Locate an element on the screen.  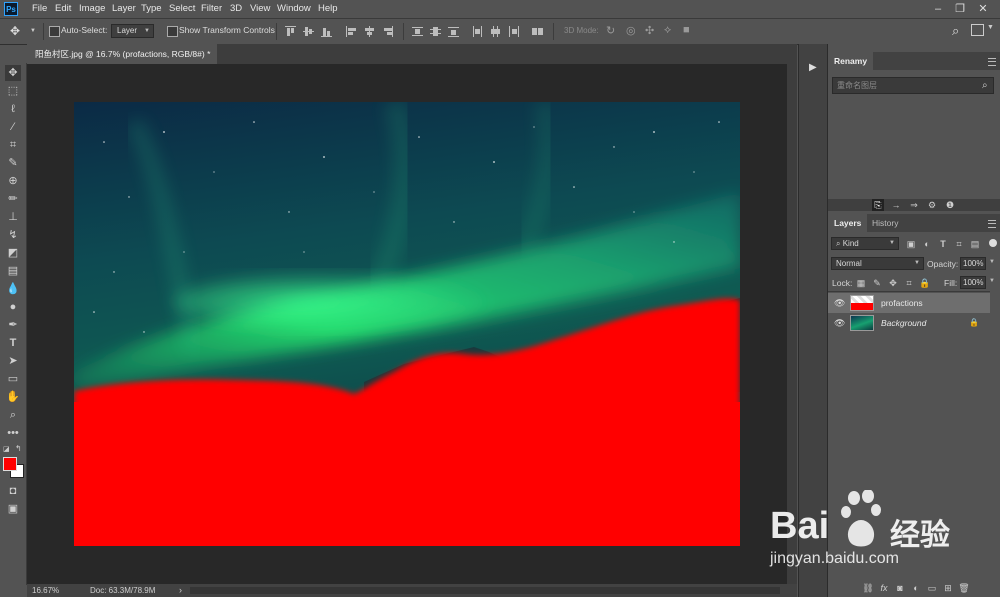
distribute-right-icon is located at coordinates (513, 31).